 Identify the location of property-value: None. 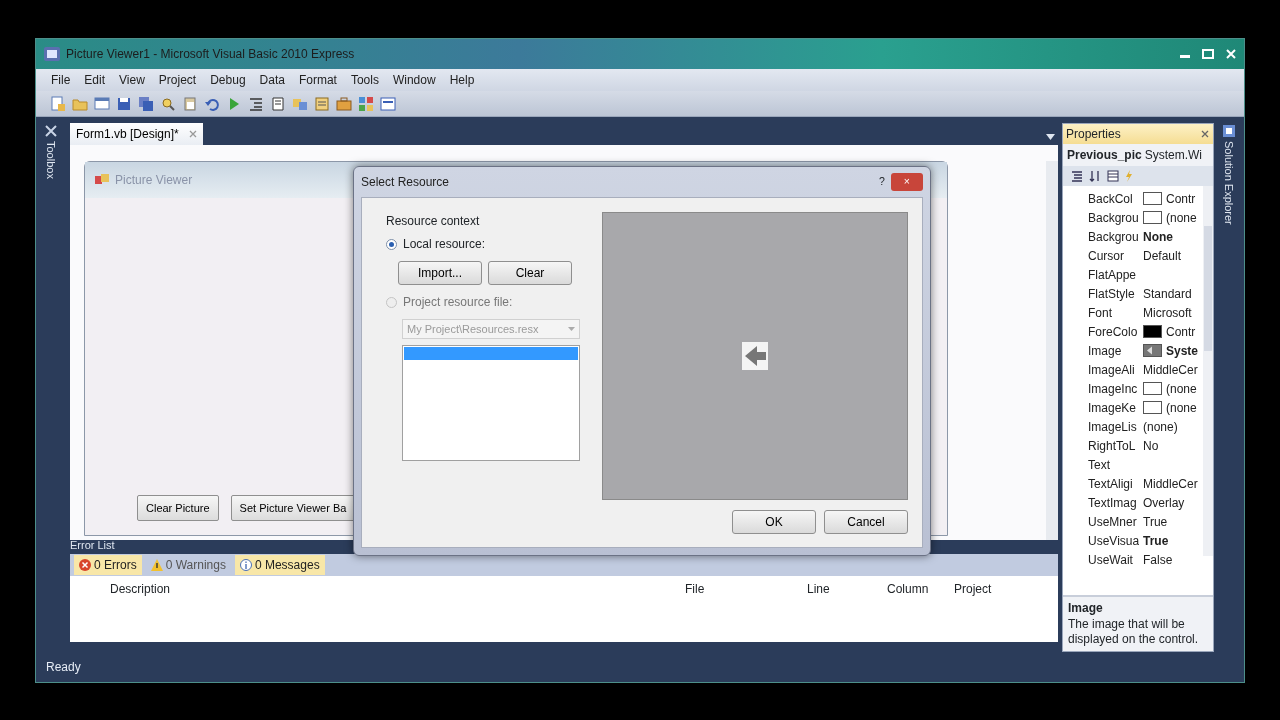
(1158, 236).